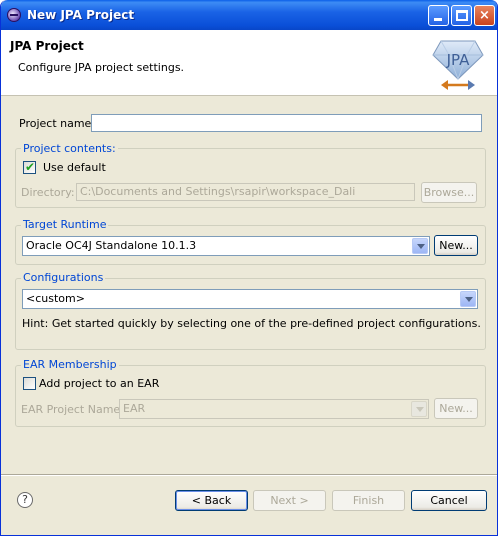 The height and width of the screenshot is (536, 500). Describe the element at coordinates (438, 19) in the screenshot. I see `minimize-icon` at that location.